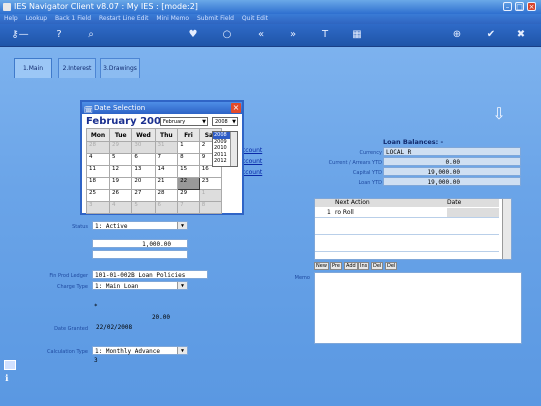 This screenshot has width=541, height=406. What do you see at coordinates (132, 317) in the screenshot?
I see `amount-field: 20.00` at bounding box center [132, 317].